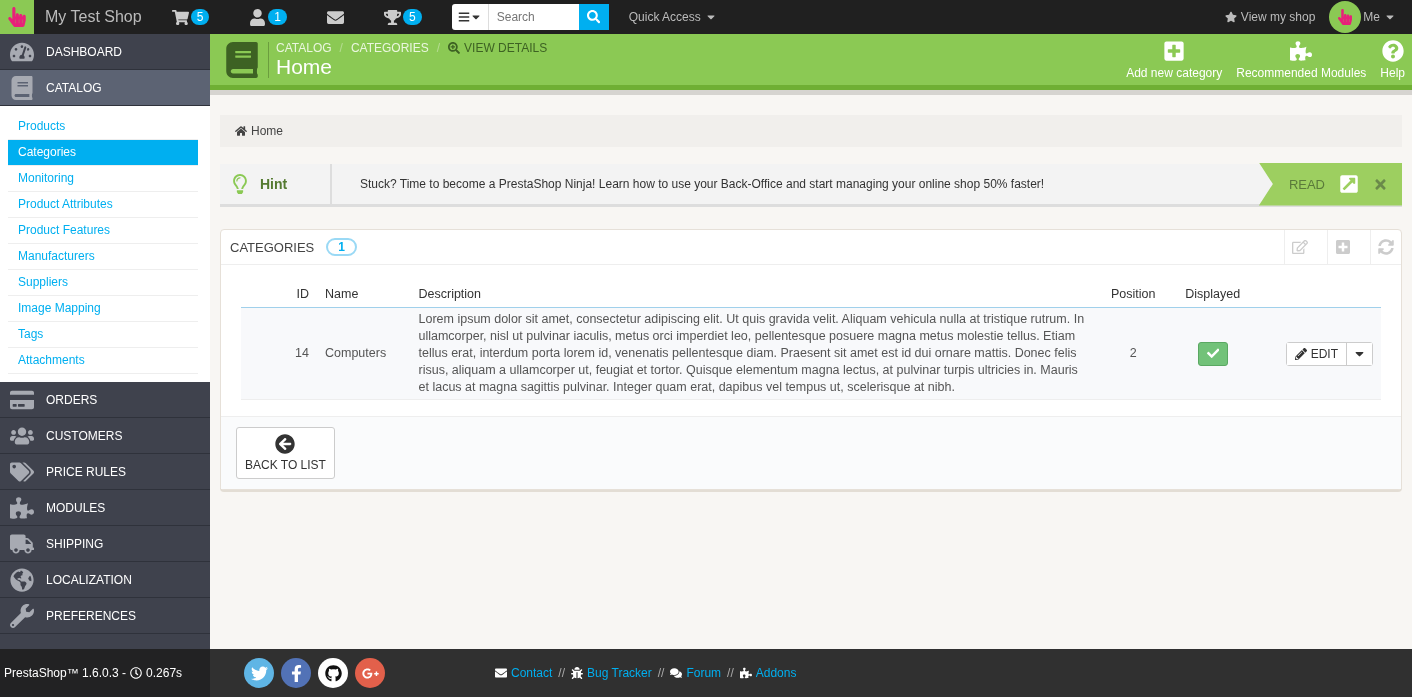 The image size is (1412, 697). I want to click on refresh-icon, so click(1386, 247).